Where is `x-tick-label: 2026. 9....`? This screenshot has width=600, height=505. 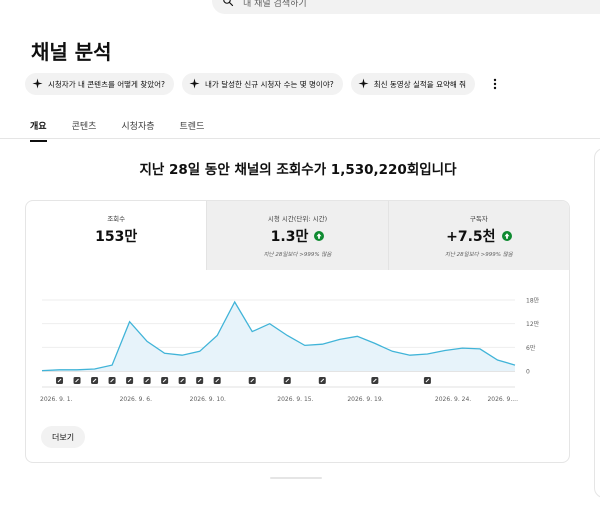
x-tick-label: 2026. 9.... is located at coordinates (502, 399).